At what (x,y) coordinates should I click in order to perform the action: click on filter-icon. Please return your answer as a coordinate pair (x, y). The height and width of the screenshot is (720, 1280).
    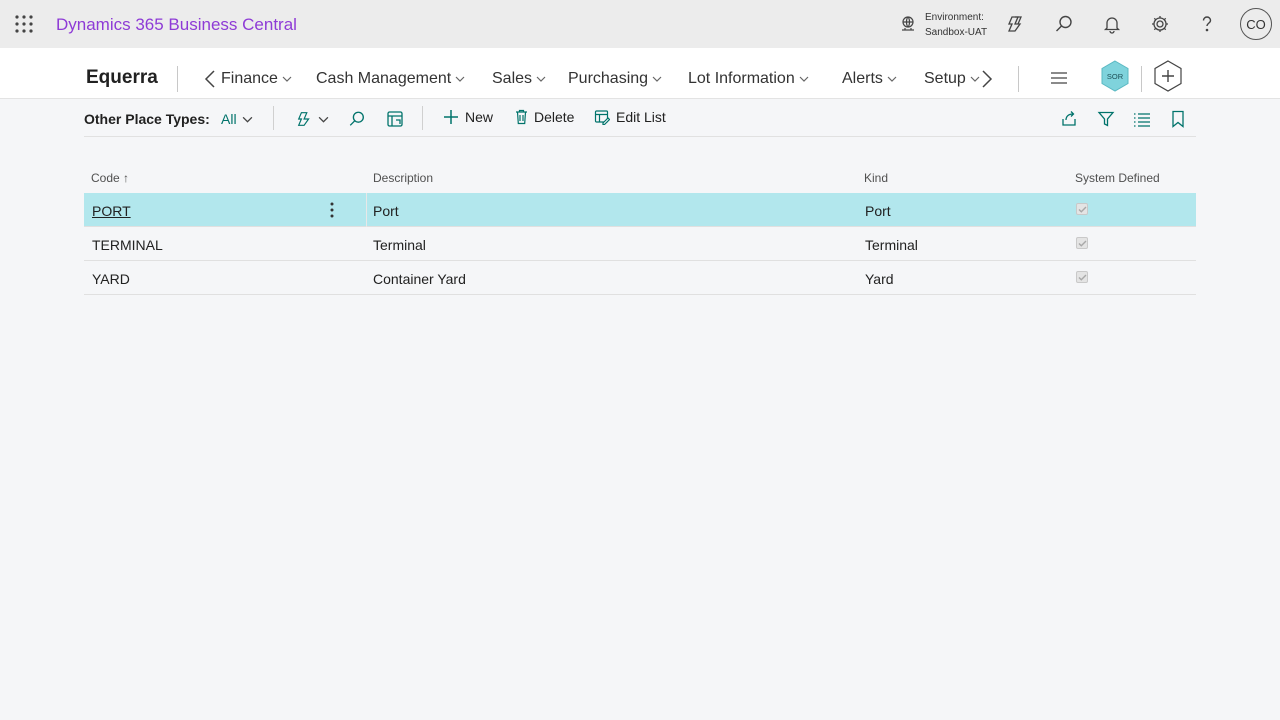
    Looking at the image, I should click on (1106, 119).